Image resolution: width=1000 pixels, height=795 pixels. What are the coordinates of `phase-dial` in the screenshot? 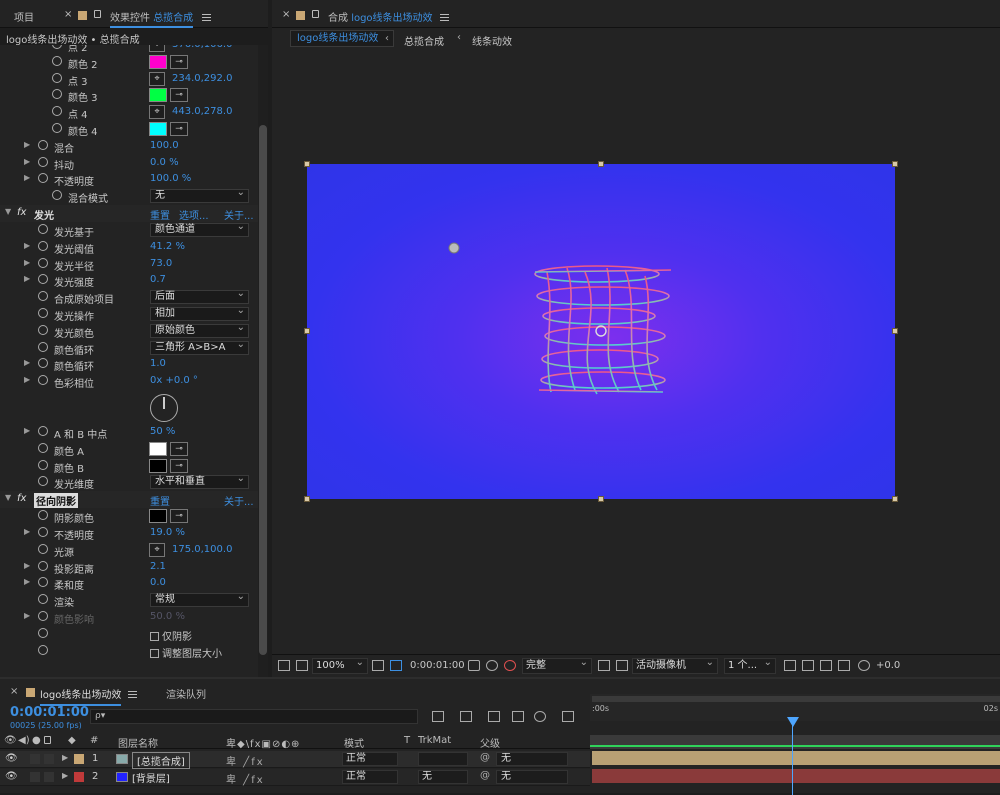 It's located at (164, 408).